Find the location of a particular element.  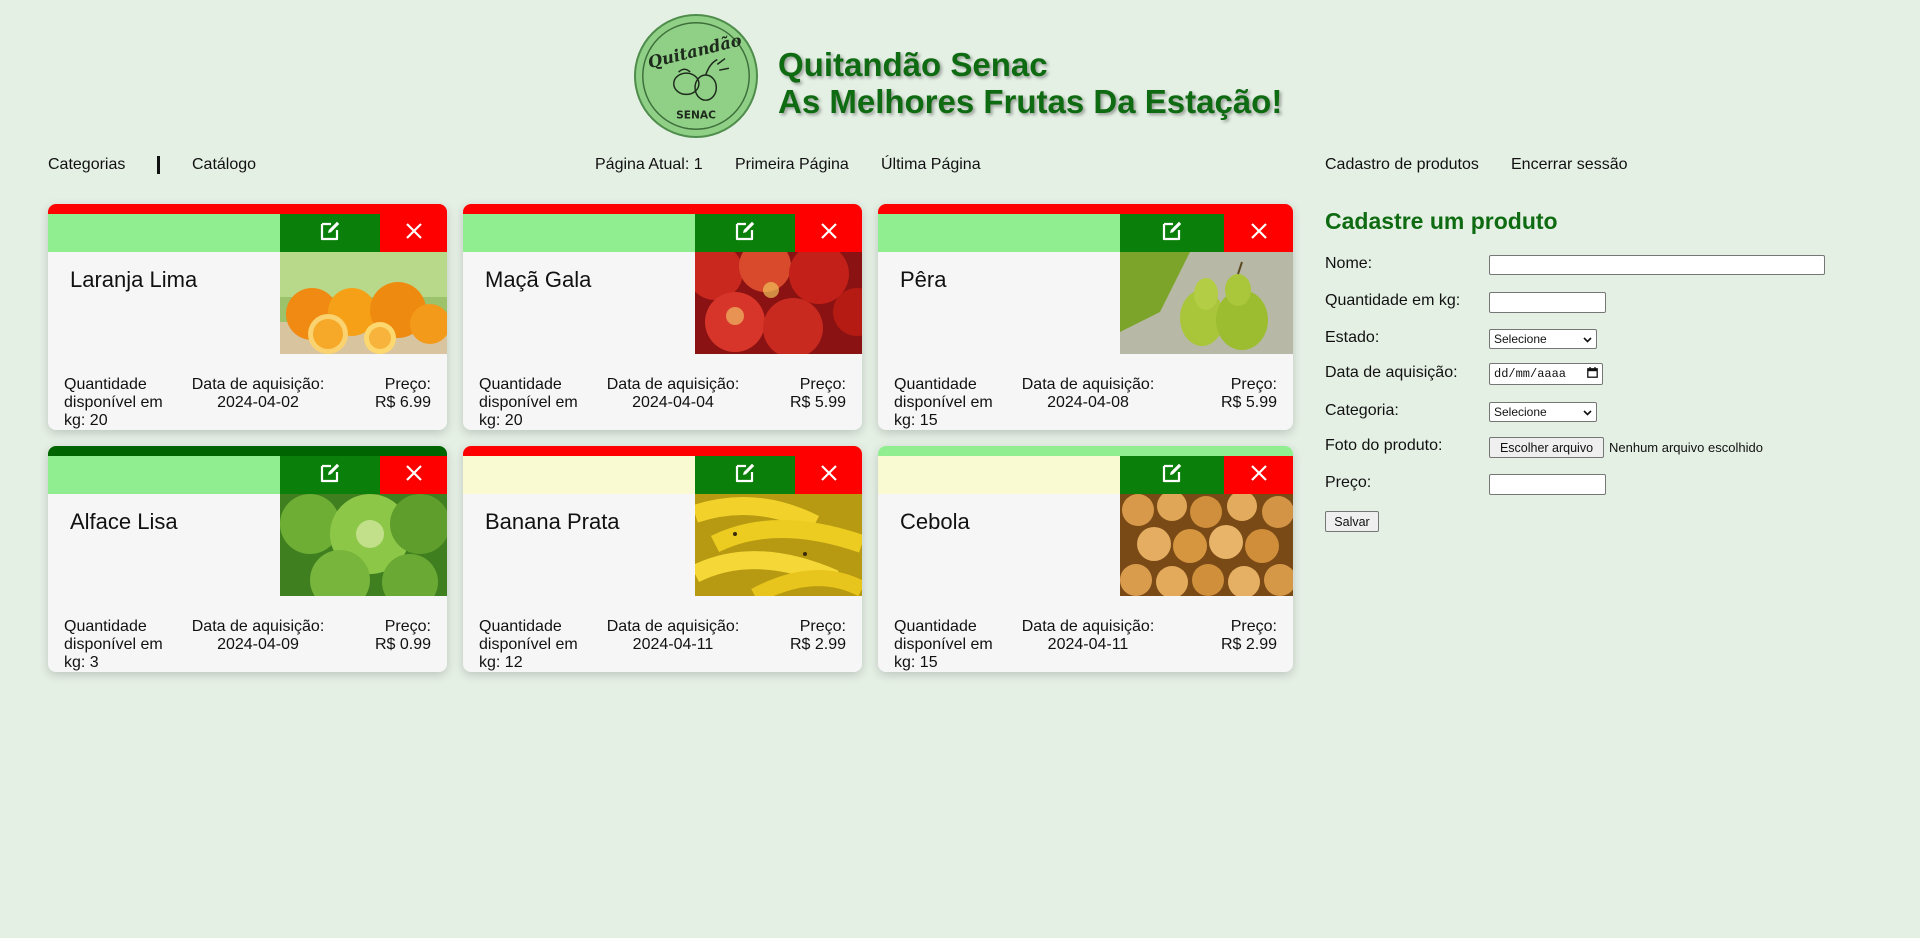

product-quantity: Quantidade disponível em kg: 3 is located at coordinates (113, 644).